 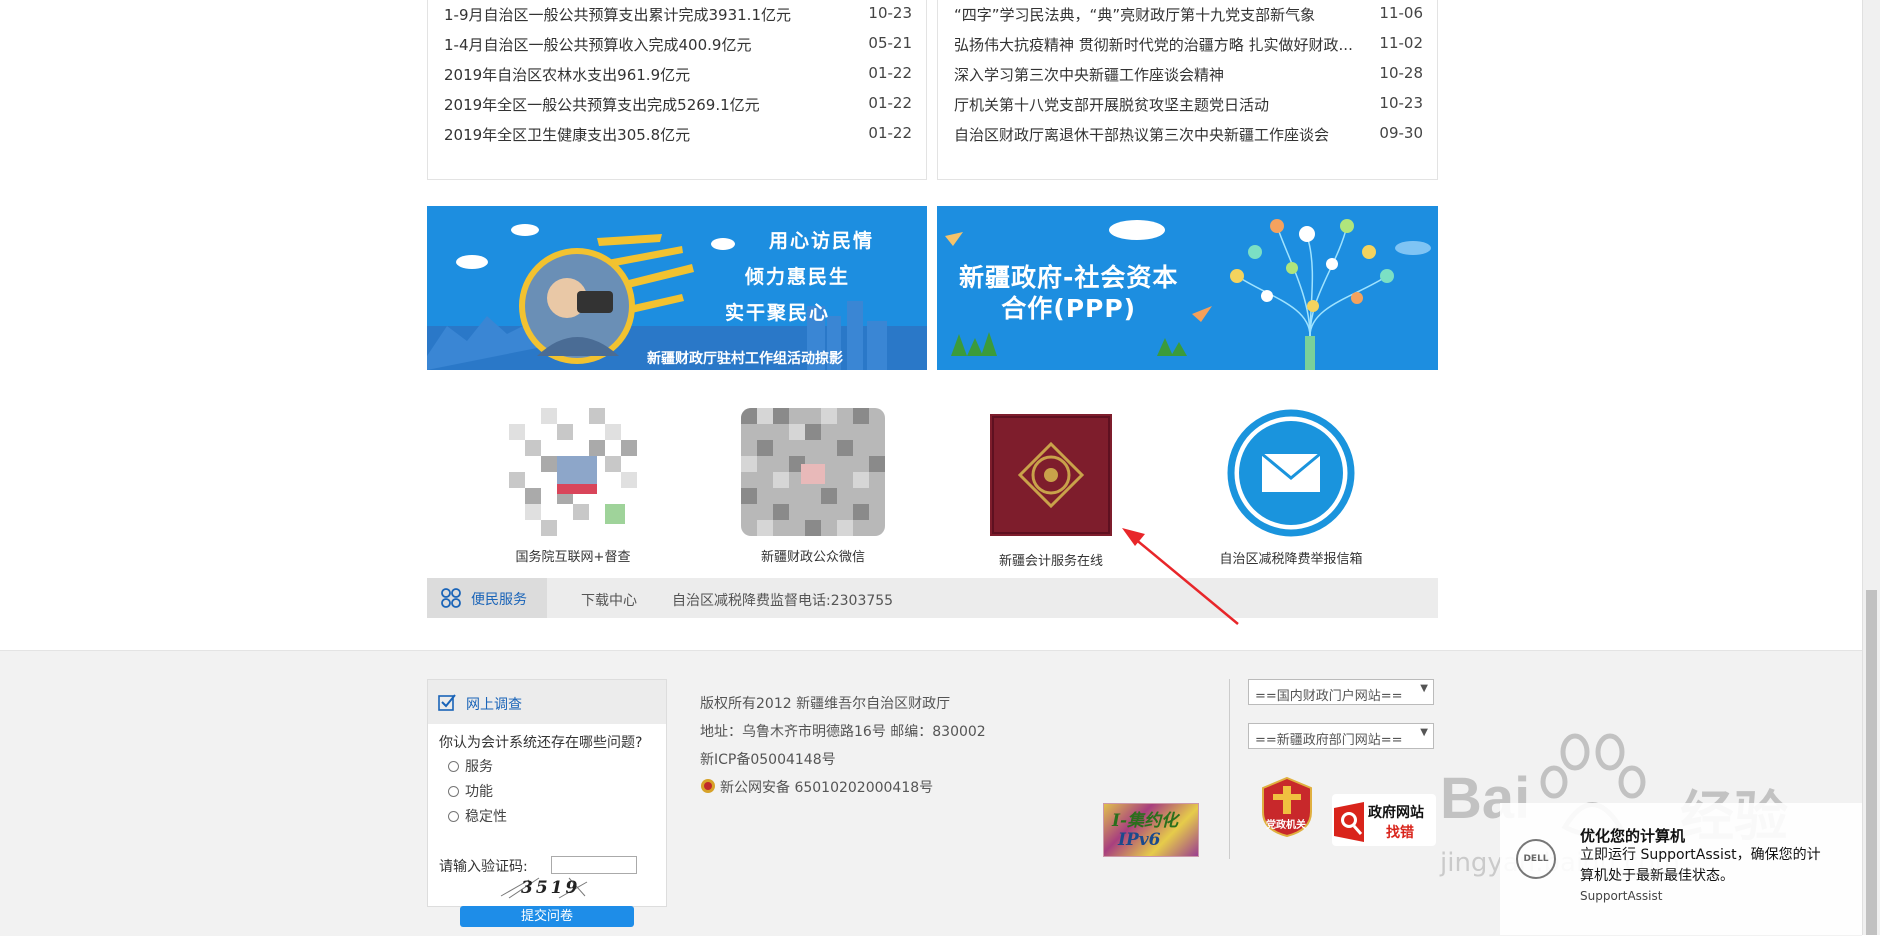 What do you see at coordinates (1069, 308) in the screenshot?
I see `ppp-title-line2: 合作(PPP)` at bounding box center [1069, 308].